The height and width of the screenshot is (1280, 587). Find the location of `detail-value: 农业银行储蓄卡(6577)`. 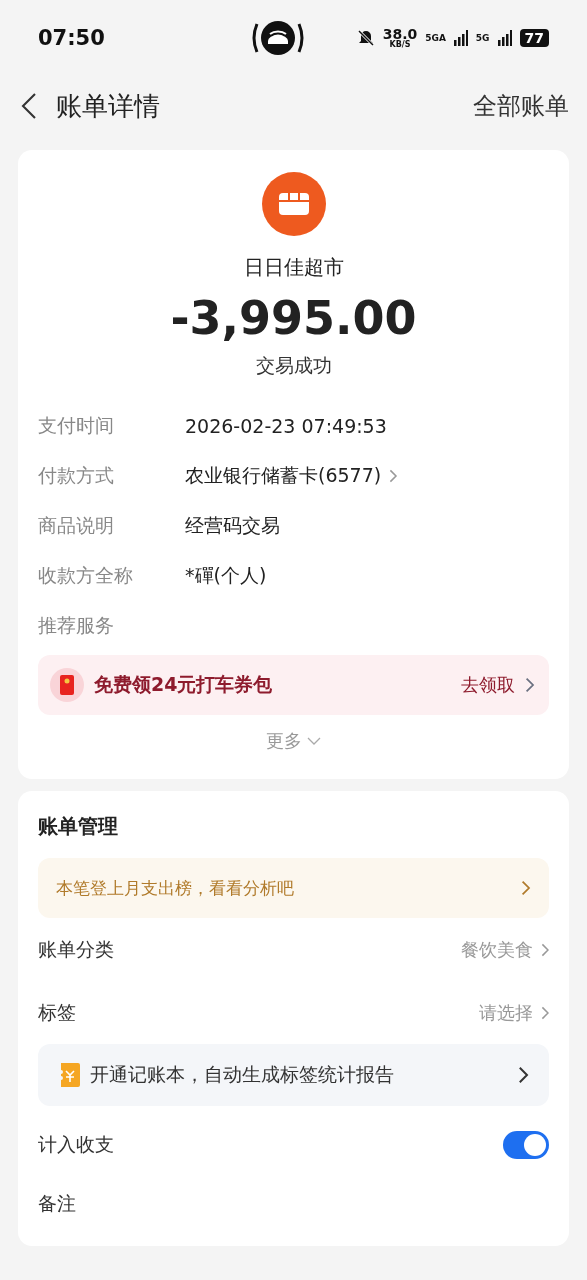

detail-value: 农业银行储蓄卡(6577) is located at coordinates (283, 476).